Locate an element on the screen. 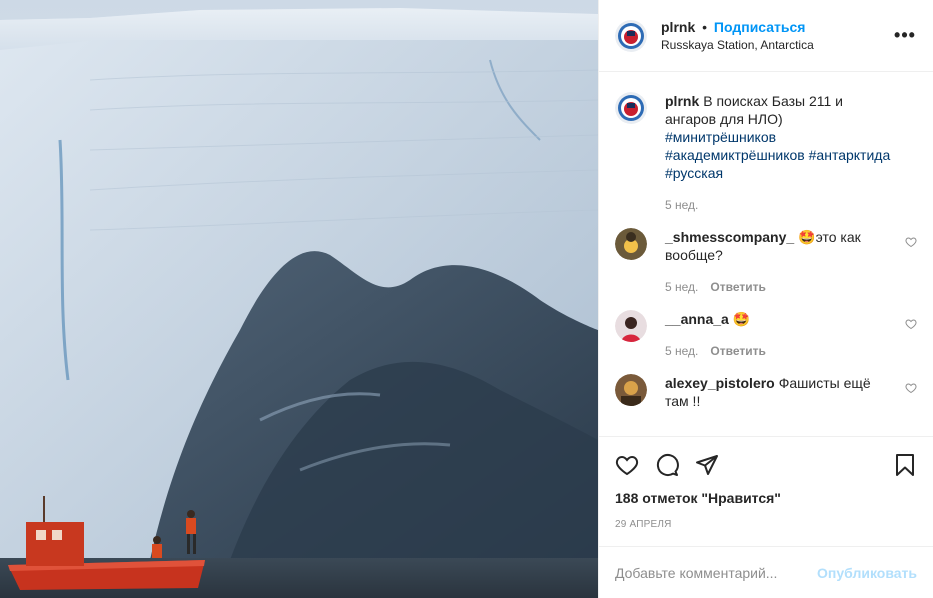  action-bar: 188 отметок "Нравится" 29 АПРЕЛЯ is located at coordinates (766, 491).